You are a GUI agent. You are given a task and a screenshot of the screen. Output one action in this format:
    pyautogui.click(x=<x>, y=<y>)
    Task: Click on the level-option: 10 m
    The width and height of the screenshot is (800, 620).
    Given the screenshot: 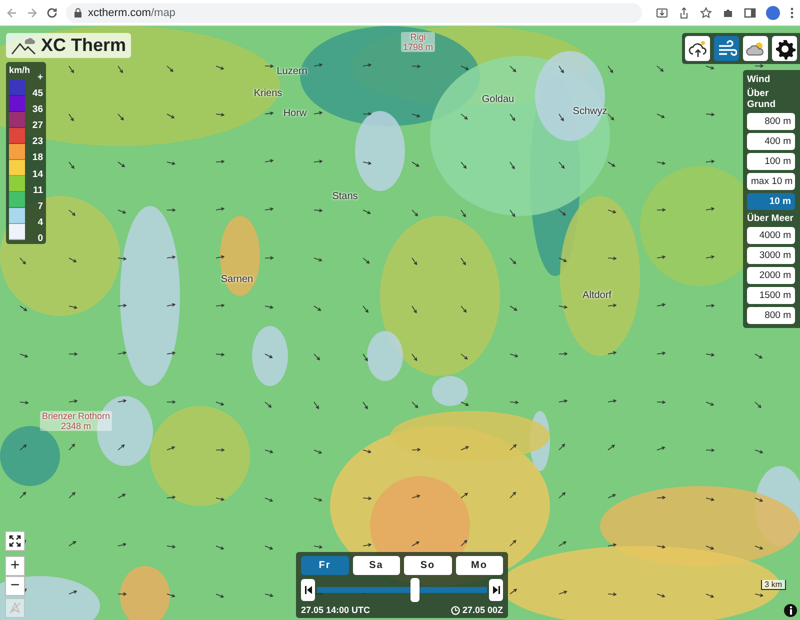 What is the action you would take?
    pyautogui.click(x=771, y=201)
    